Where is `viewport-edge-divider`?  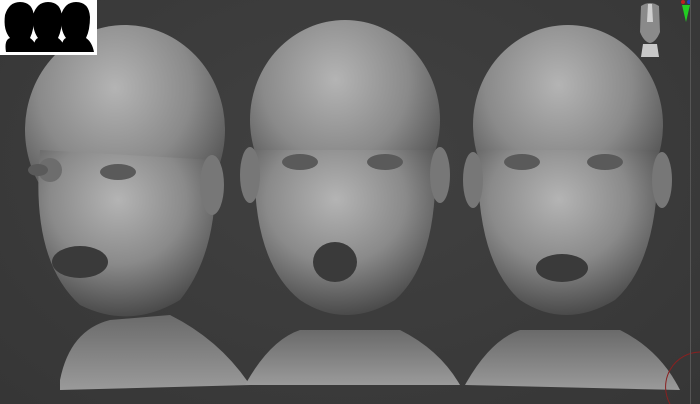 viewport-edge-divider is located at coordinates (690, 202).